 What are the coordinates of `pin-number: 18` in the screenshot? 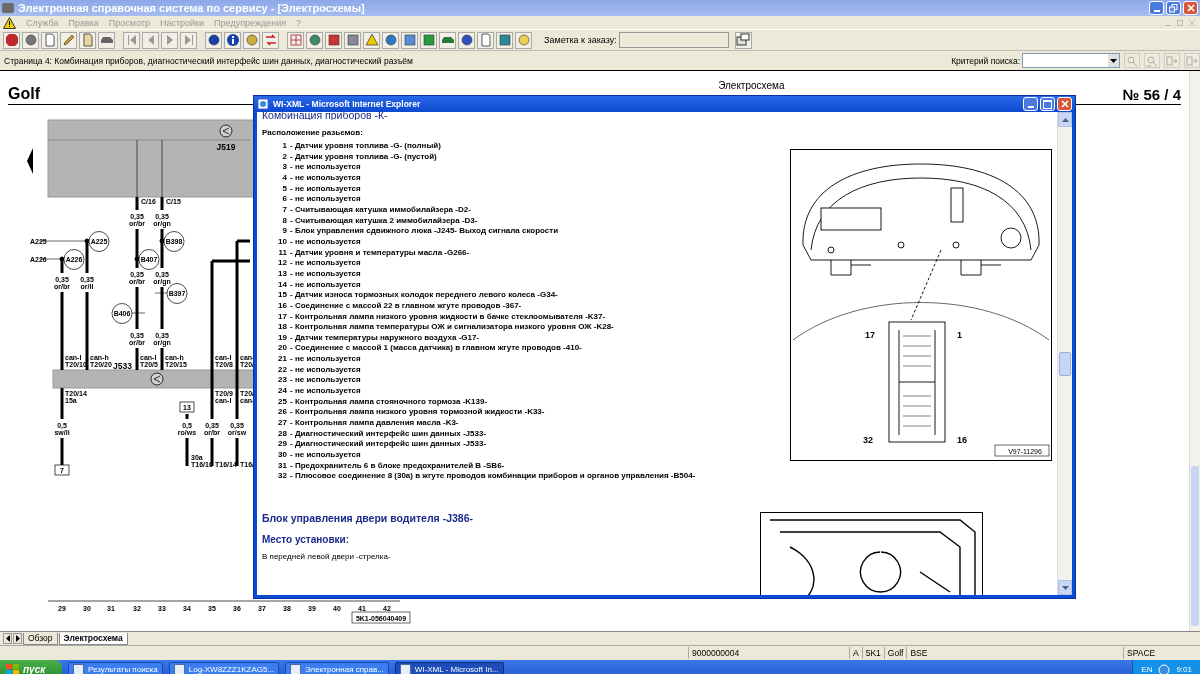 It's located at (282, 327).